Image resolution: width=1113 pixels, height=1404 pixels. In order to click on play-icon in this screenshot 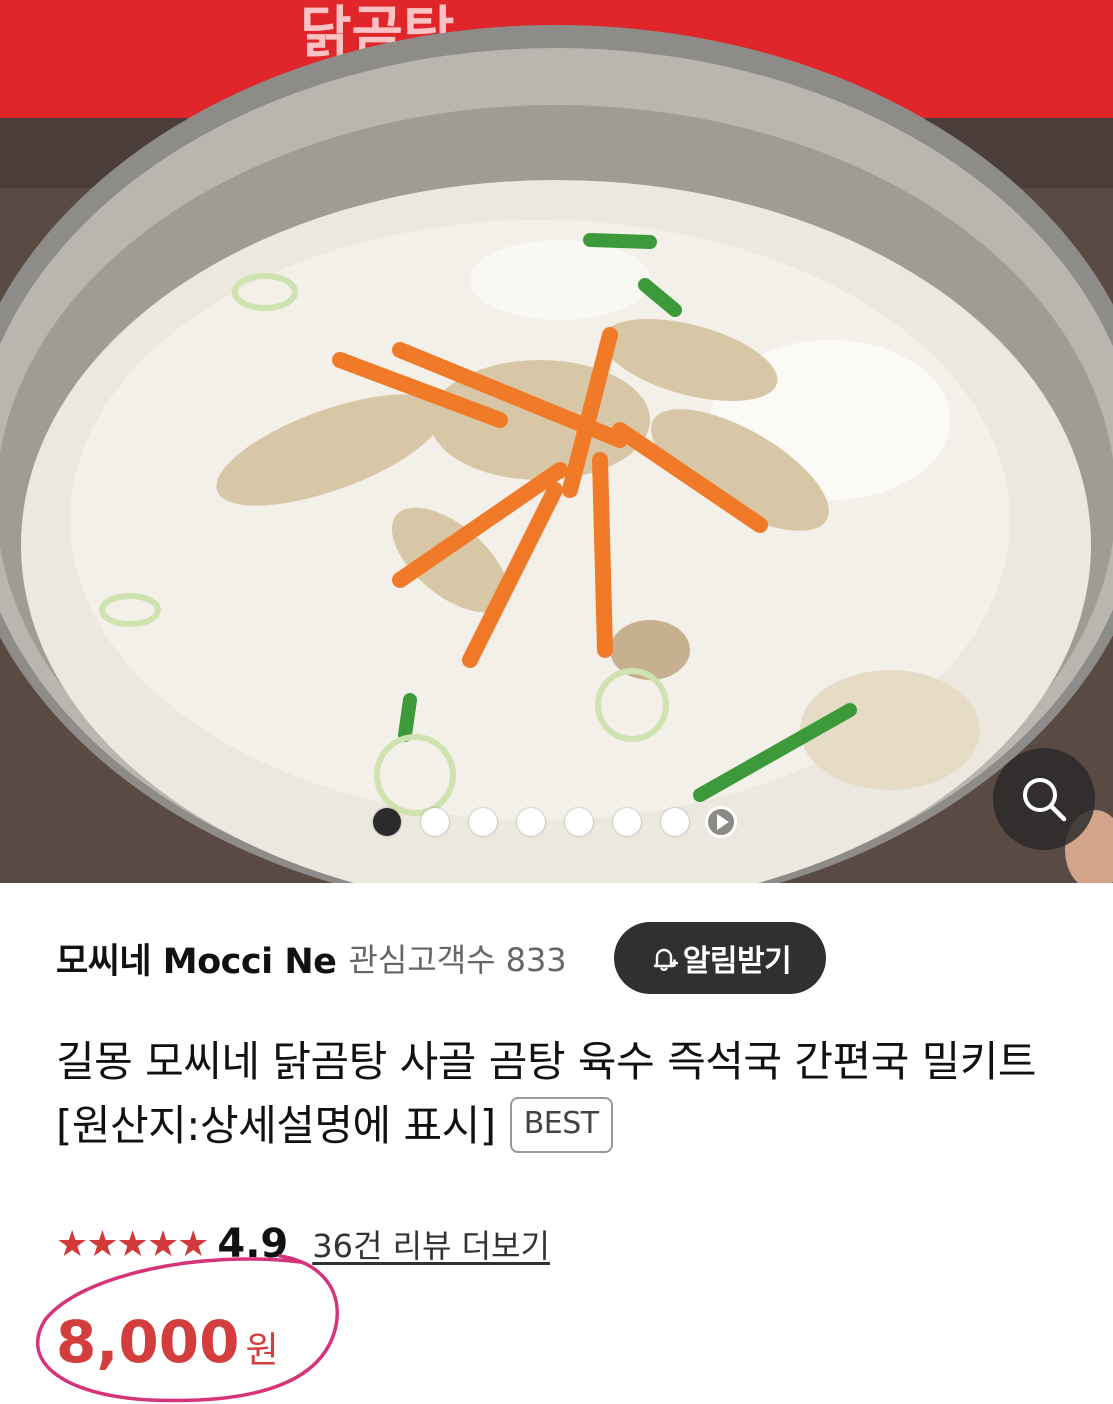, I will do `click(722, 822)`.